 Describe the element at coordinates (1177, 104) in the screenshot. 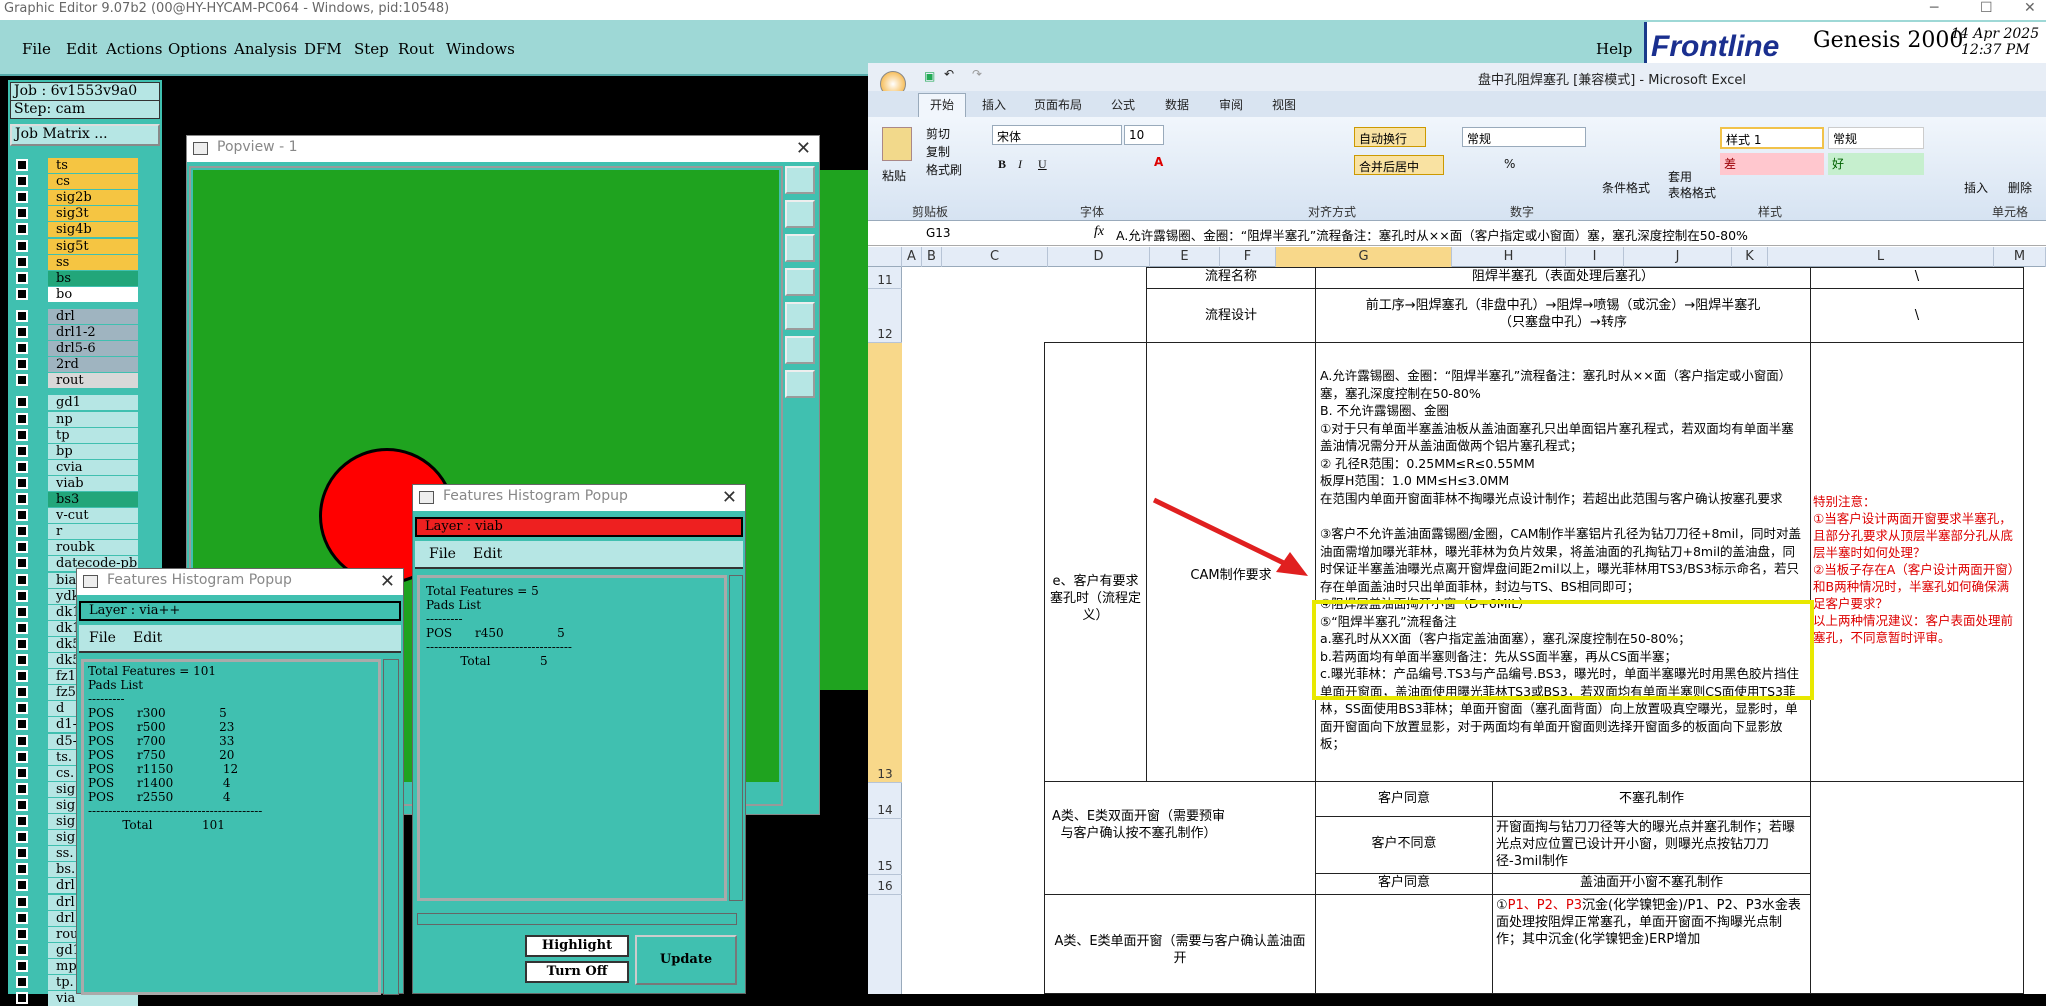

I see `tab-data: 数据` at that location.